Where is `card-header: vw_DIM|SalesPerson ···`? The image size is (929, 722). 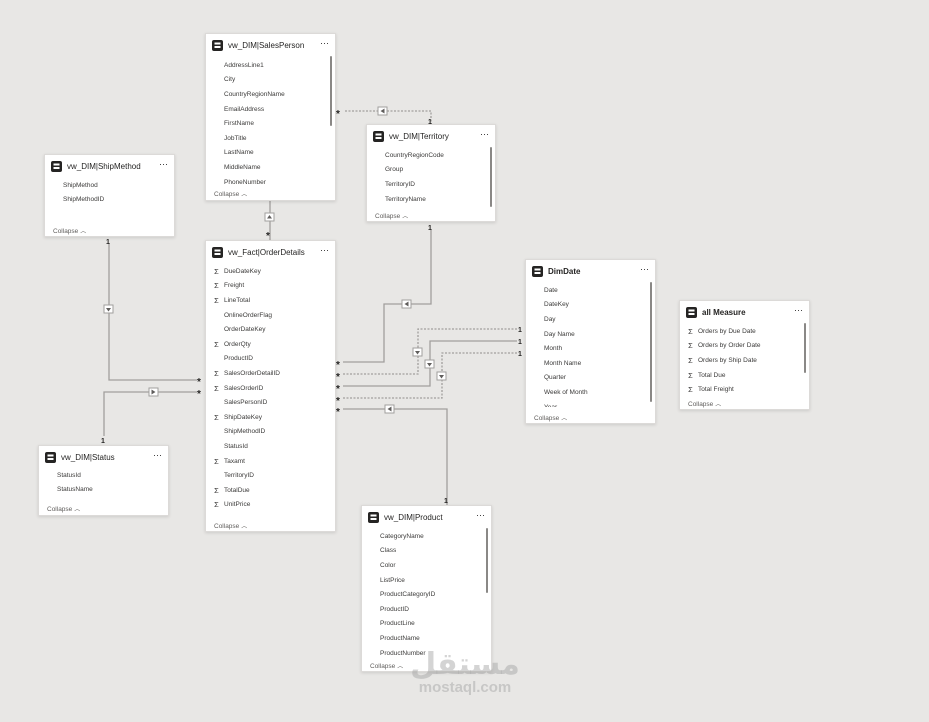 card-header: vw_DIM|SalesPerson ··· is located at coordinates (270, 45).